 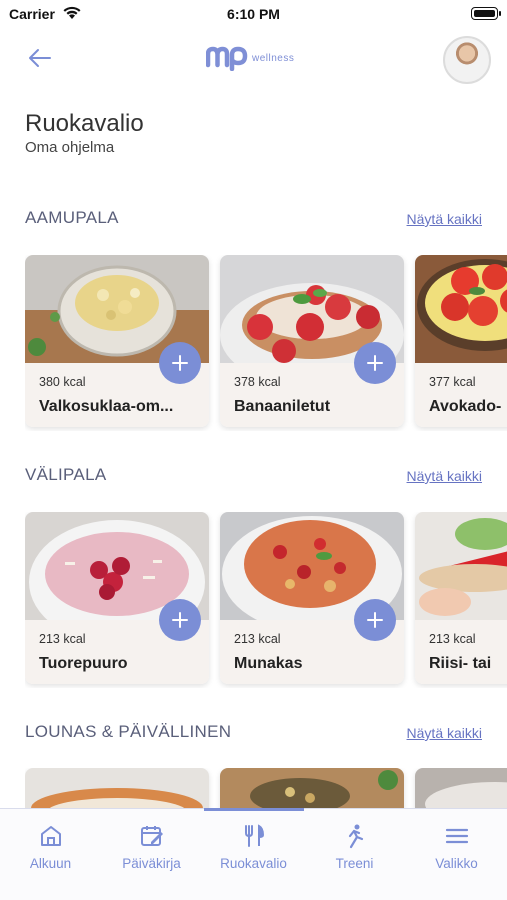 I want to click on tab-label: Ruokavalio, so click(x=253, y=863).